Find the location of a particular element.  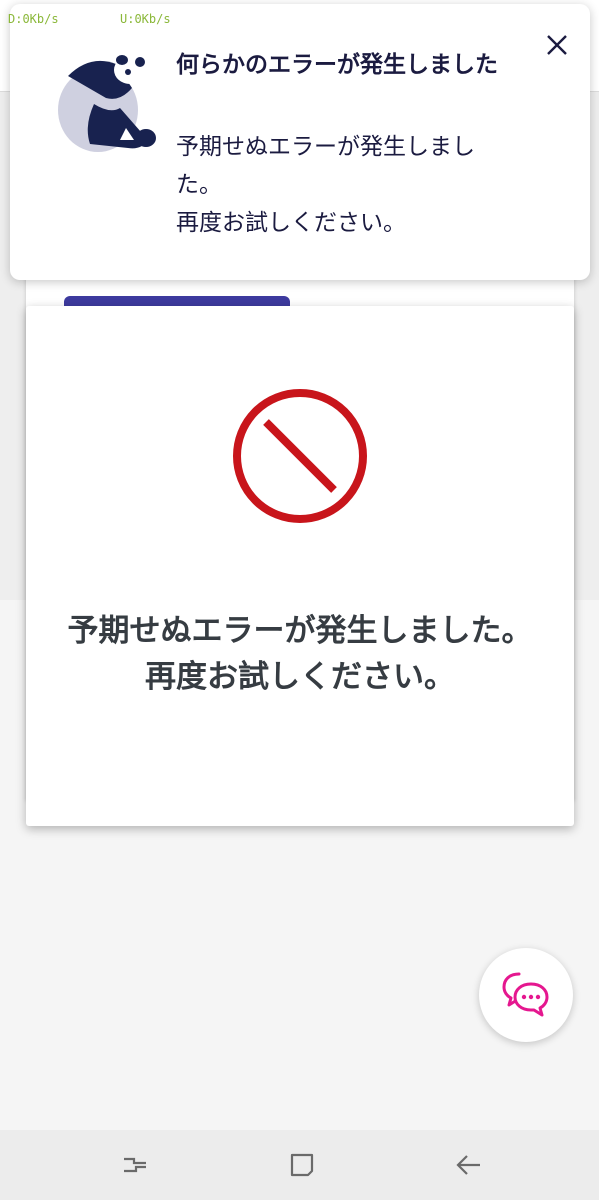

chat-button is located at coordinates (526, 995).